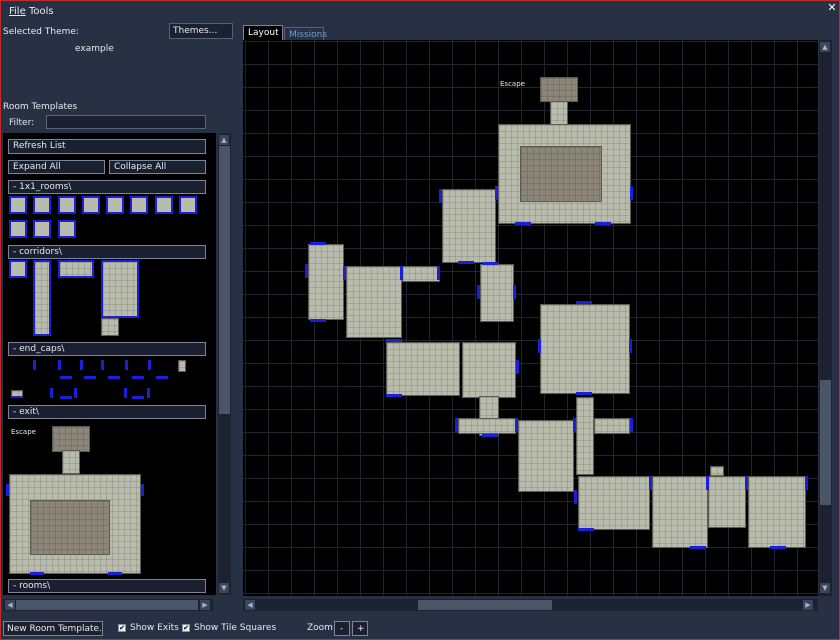  What do you see at coordinates (17, 11) in the screenshot?
I see `file-menu: File` at bounding box center [17, 11].